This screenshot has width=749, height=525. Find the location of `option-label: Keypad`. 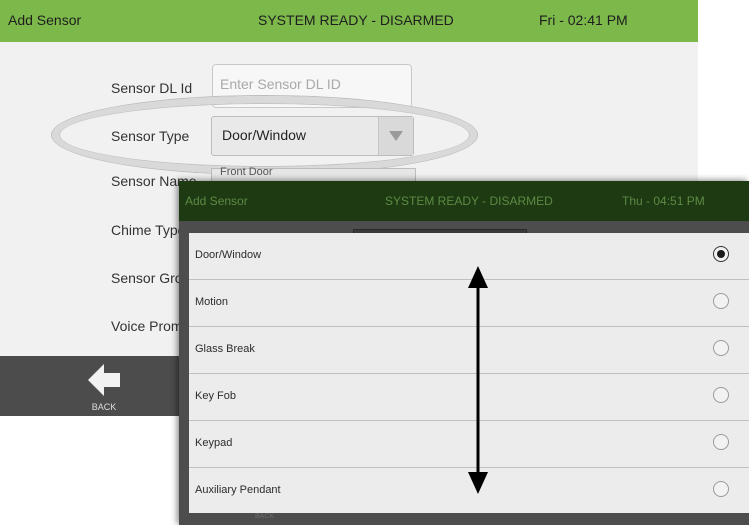

option-label: Keypad is located at coordinates (214, 443).